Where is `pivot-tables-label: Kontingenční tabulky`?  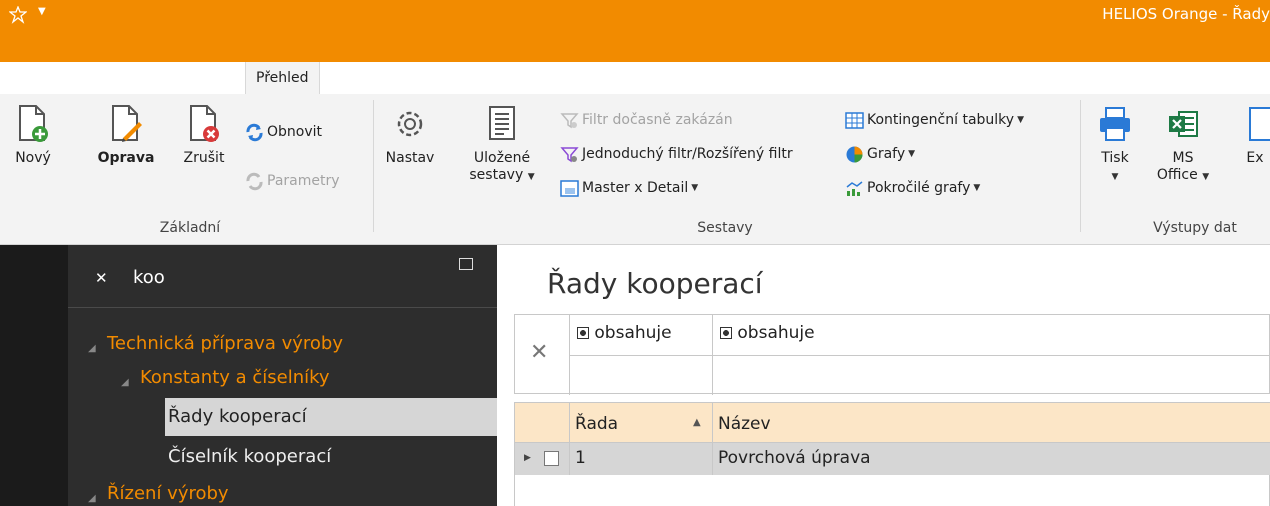 pivot-tables-label: Kontingenční tabulky is located at coordinates (941, 120).